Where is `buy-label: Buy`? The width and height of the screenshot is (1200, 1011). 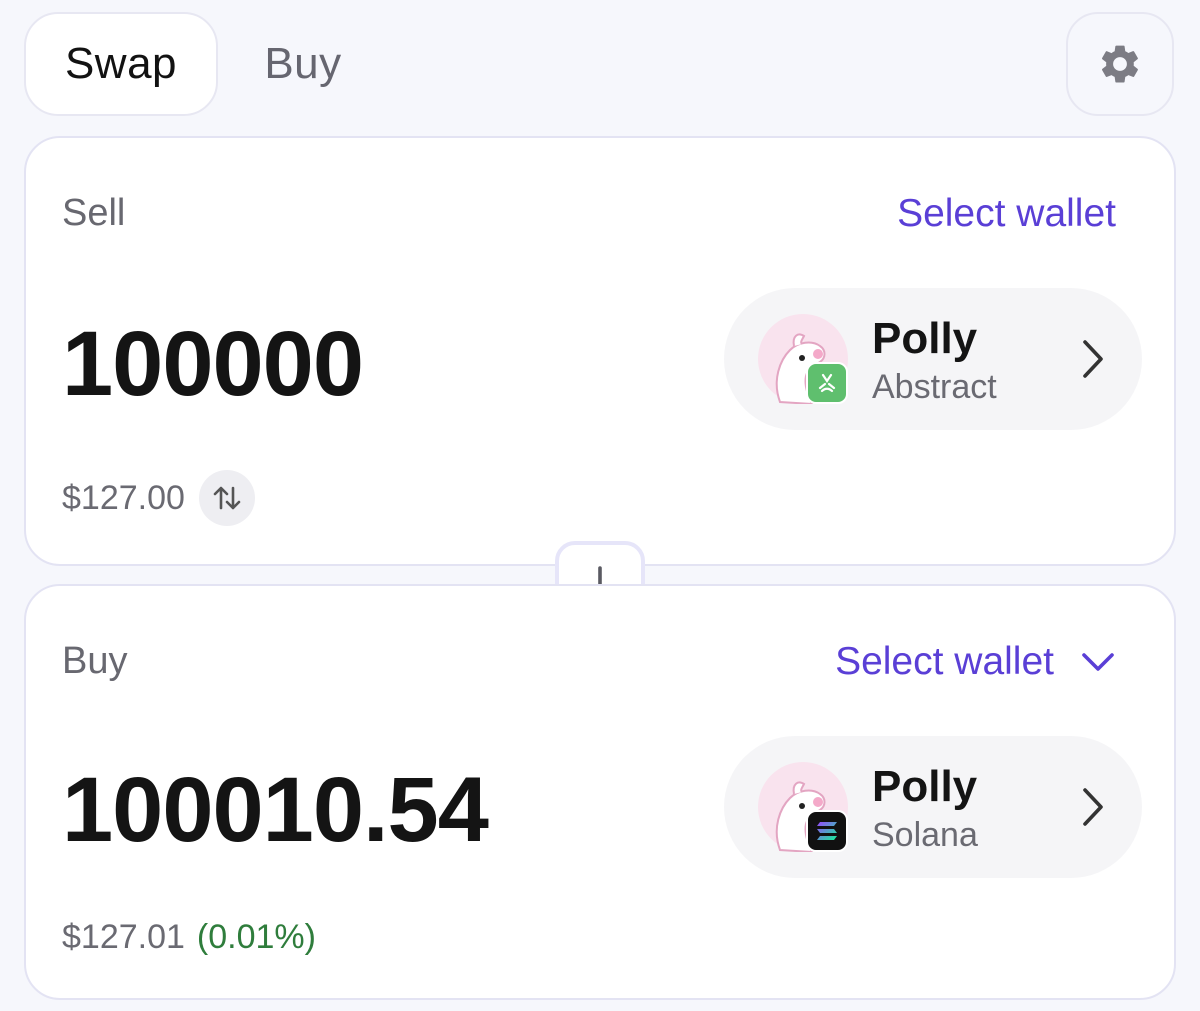
buy-label: Buy is located at coordinates (95, 661).